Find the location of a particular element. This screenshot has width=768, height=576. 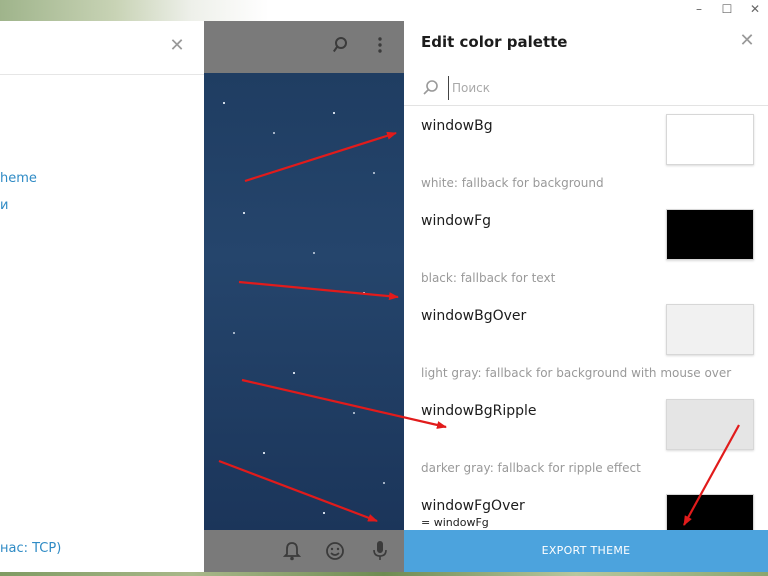

emoji-icon is located at coordinates (335, 553).